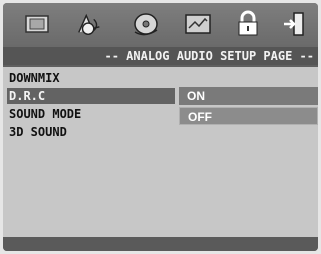 Image resolution: width=321 pixels, height=254 pixels. Describe the element at coordinates (248, 116) in the screenshot. I see `option-off: OFF` at that location.